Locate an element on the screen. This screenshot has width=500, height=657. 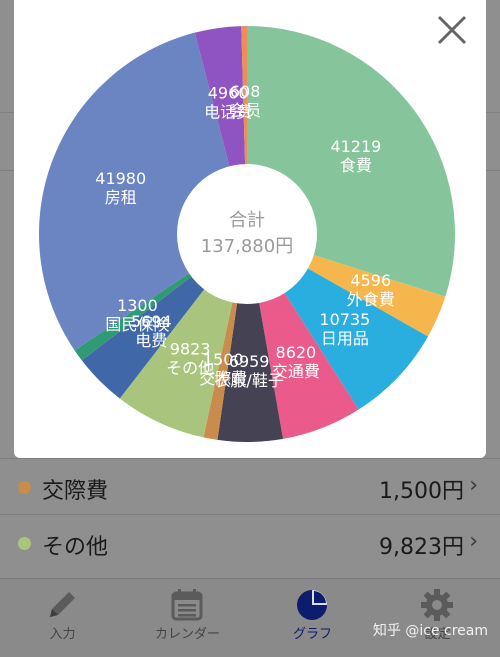
slice-value-label: 8620 is located at coordinates (296, 352).